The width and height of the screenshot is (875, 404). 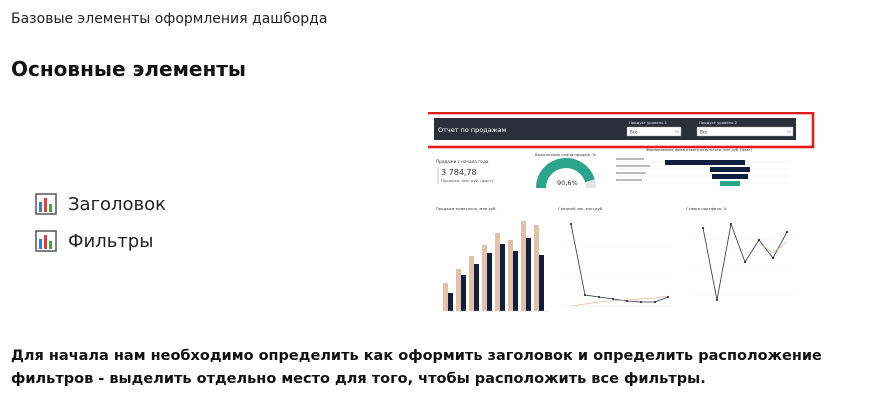 I want to click on kpi-sub: Продажи, млн руб. (факт), so click(x=467, y=180).